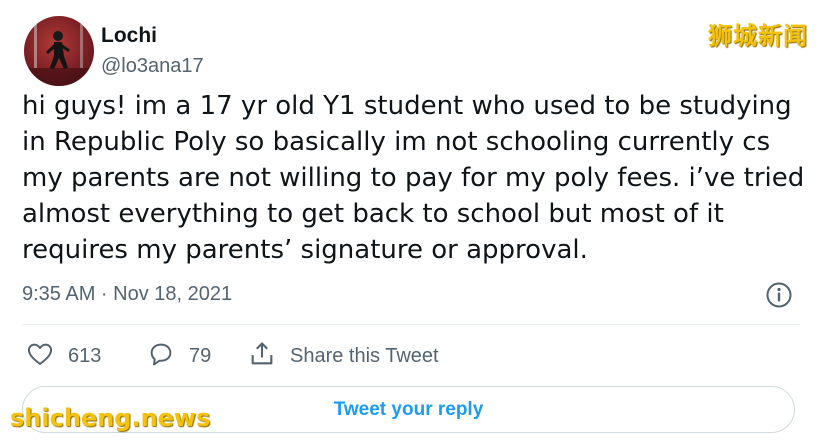 This screenshot has height=440, width=822. What do you see at coordinates (152, 66) in the screenshot?
I see `author-handle: @lo3ana17` at bounding box center [152, 66].